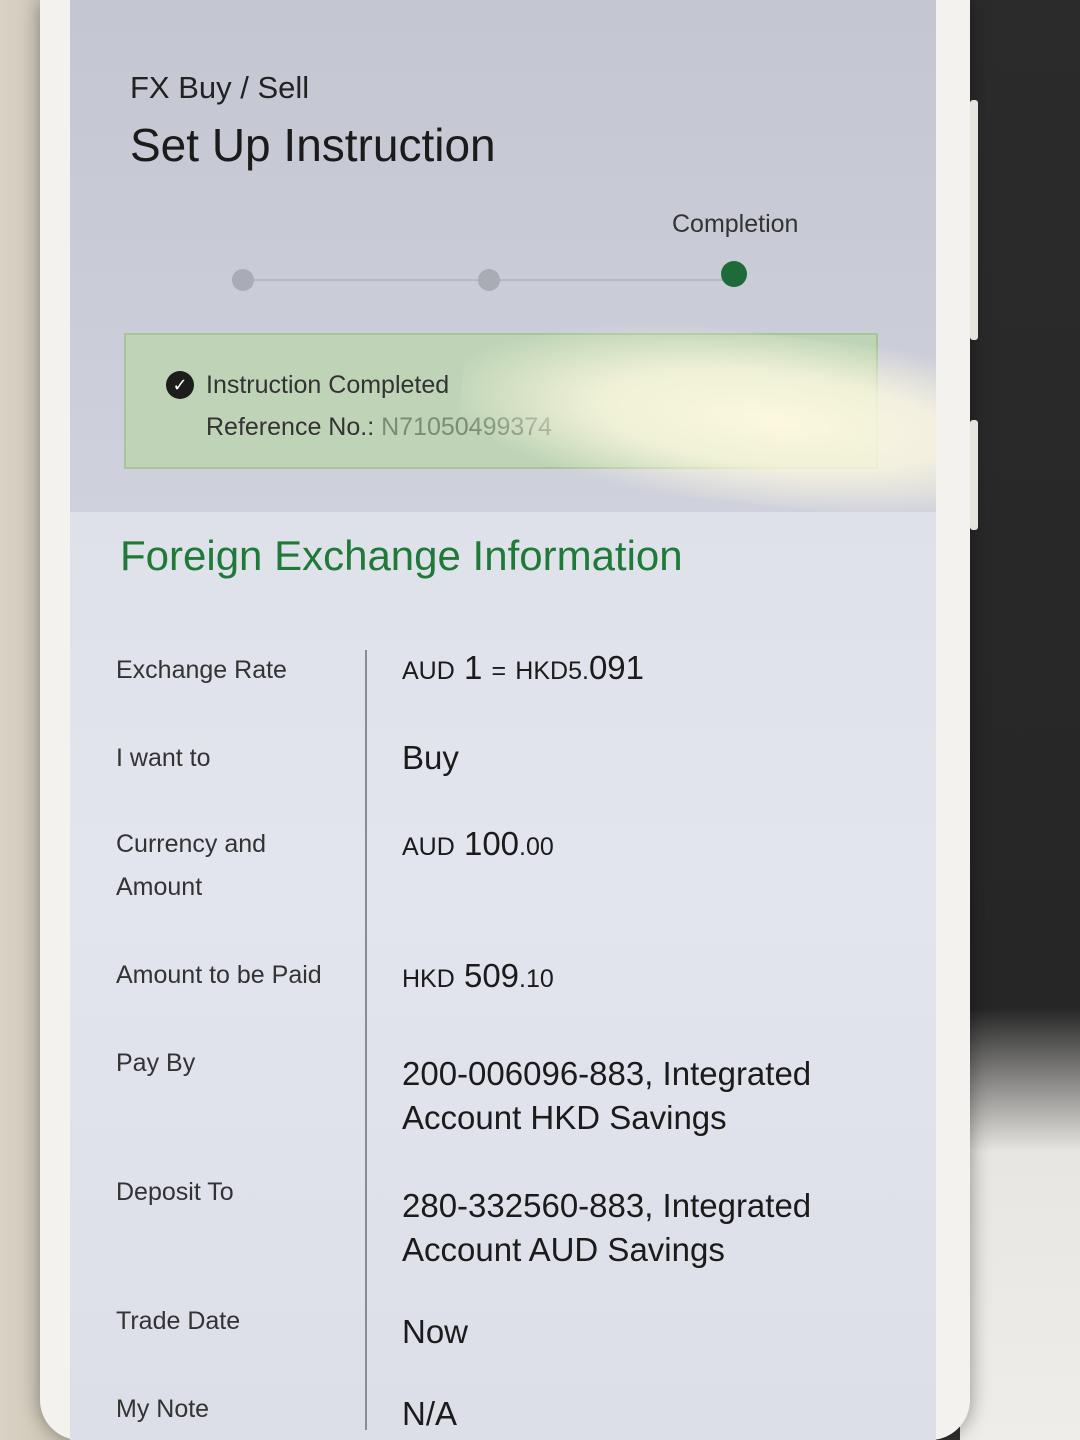  What do you see at coordinates (735, 224) in the screenshot?
I see `current-step-label: Completion` at bounding box center [735, 224].